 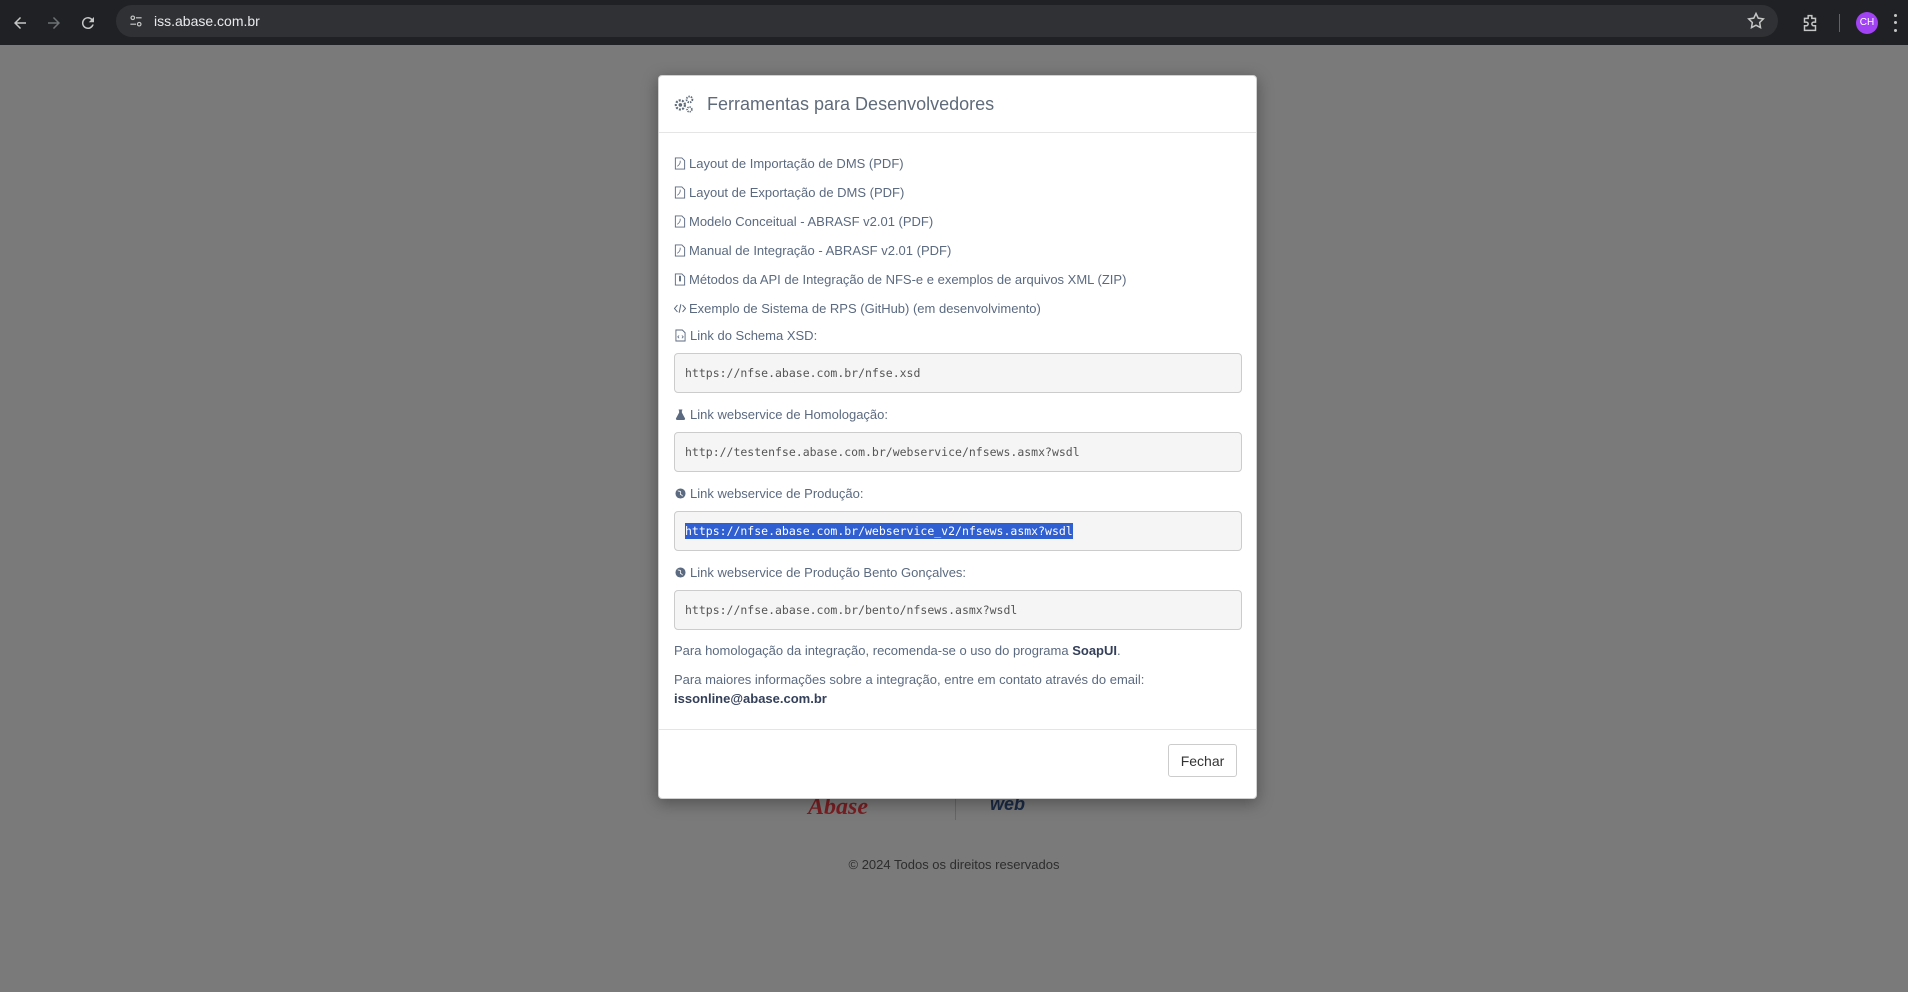 I want to click on site-settings-icon, so click(x=136, y=21).